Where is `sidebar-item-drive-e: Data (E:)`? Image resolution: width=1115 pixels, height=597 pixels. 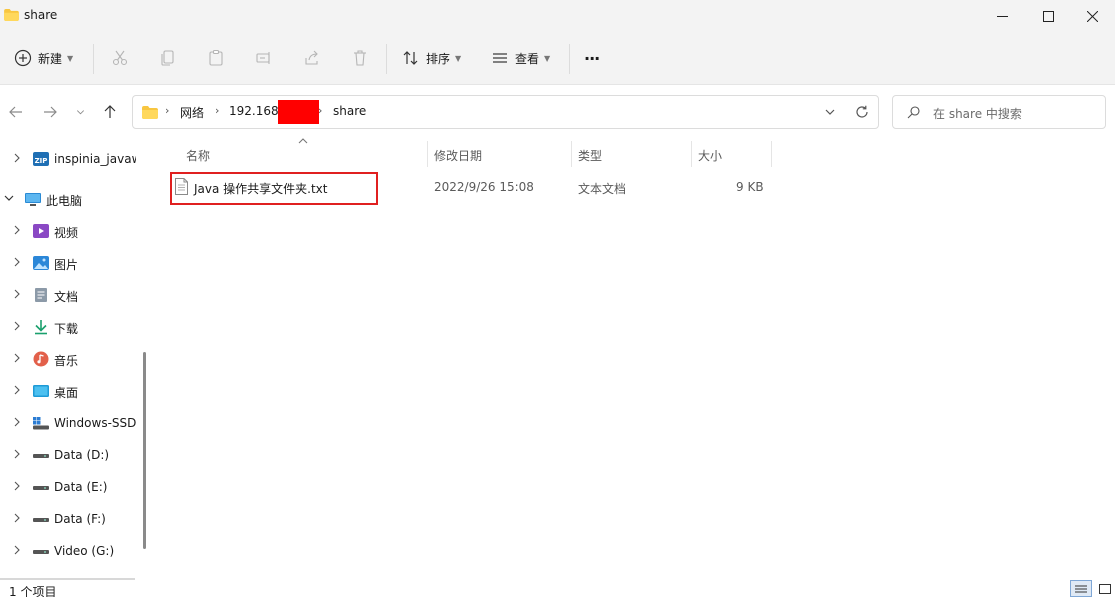 sidebar-item-drive-e: Data (E:) is located at coordinates (70, 487).